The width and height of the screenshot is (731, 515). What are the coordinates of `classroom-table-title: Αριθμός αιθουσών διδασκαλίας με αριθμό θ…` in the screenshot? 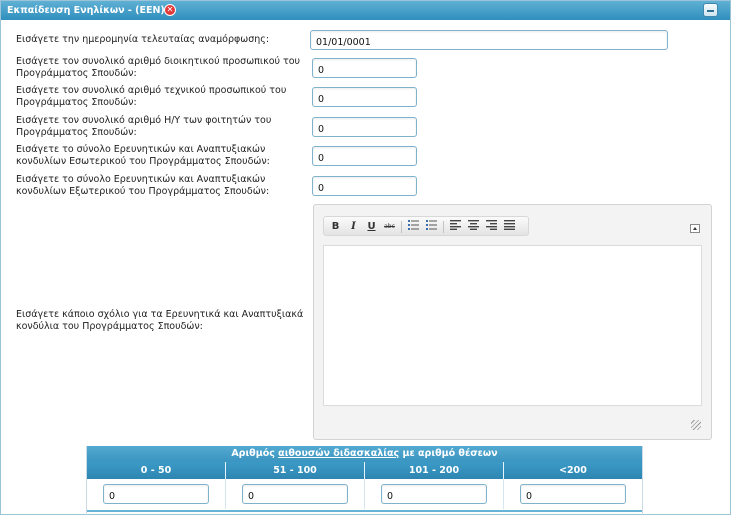 It's located at (364, 454).